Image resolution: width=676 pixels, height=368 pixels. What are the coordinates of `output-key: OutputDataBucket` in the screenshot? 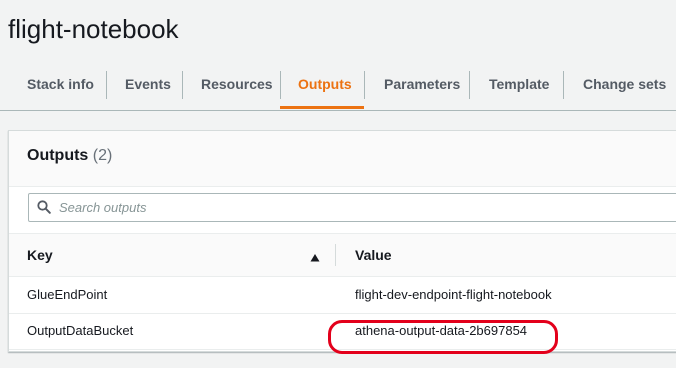 It's located at (80, 330).